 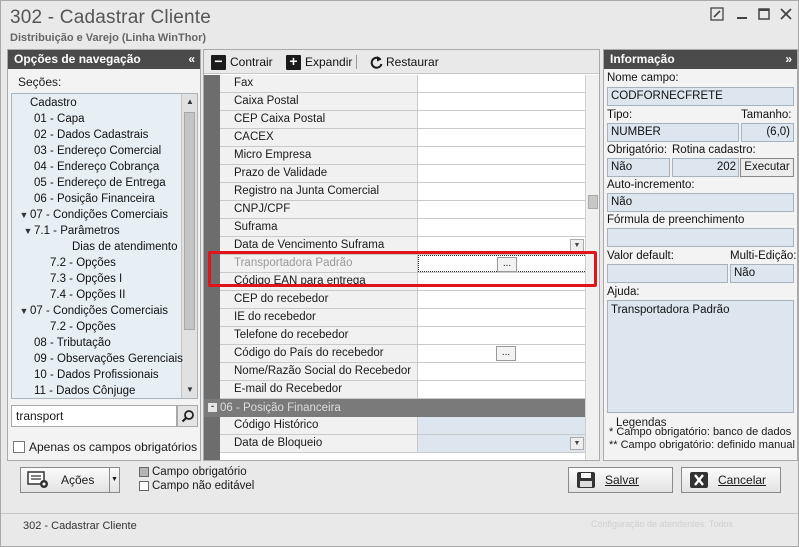 What do you see at coordinates (395, 408) in the screenshot?
I see `grid-section-header: -06 - Posição Financeira` at bounding box center [395, 408].